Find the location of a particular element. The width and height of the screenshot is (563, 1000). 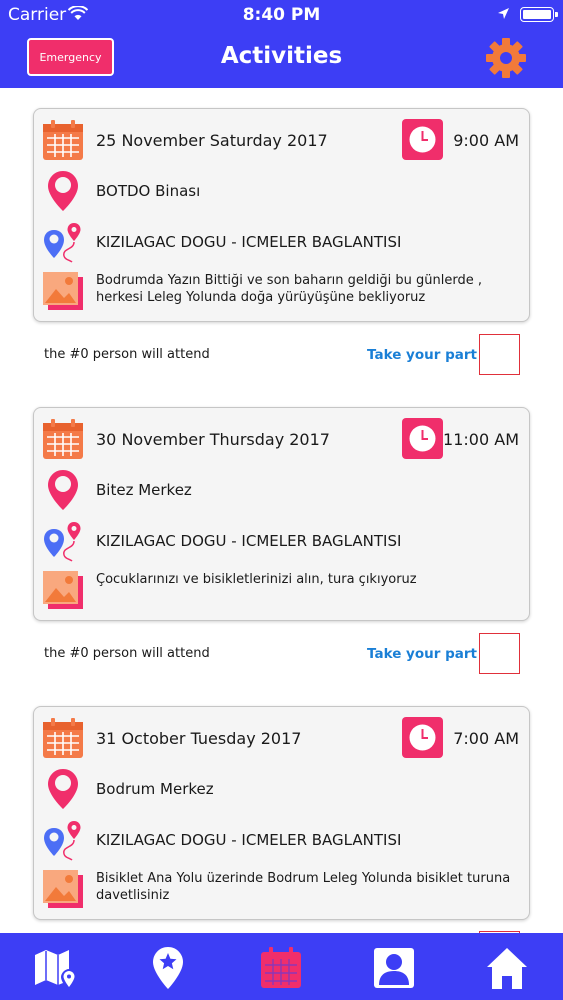

activity-place: BOTDO Binası is located at coordinates (148, 191).